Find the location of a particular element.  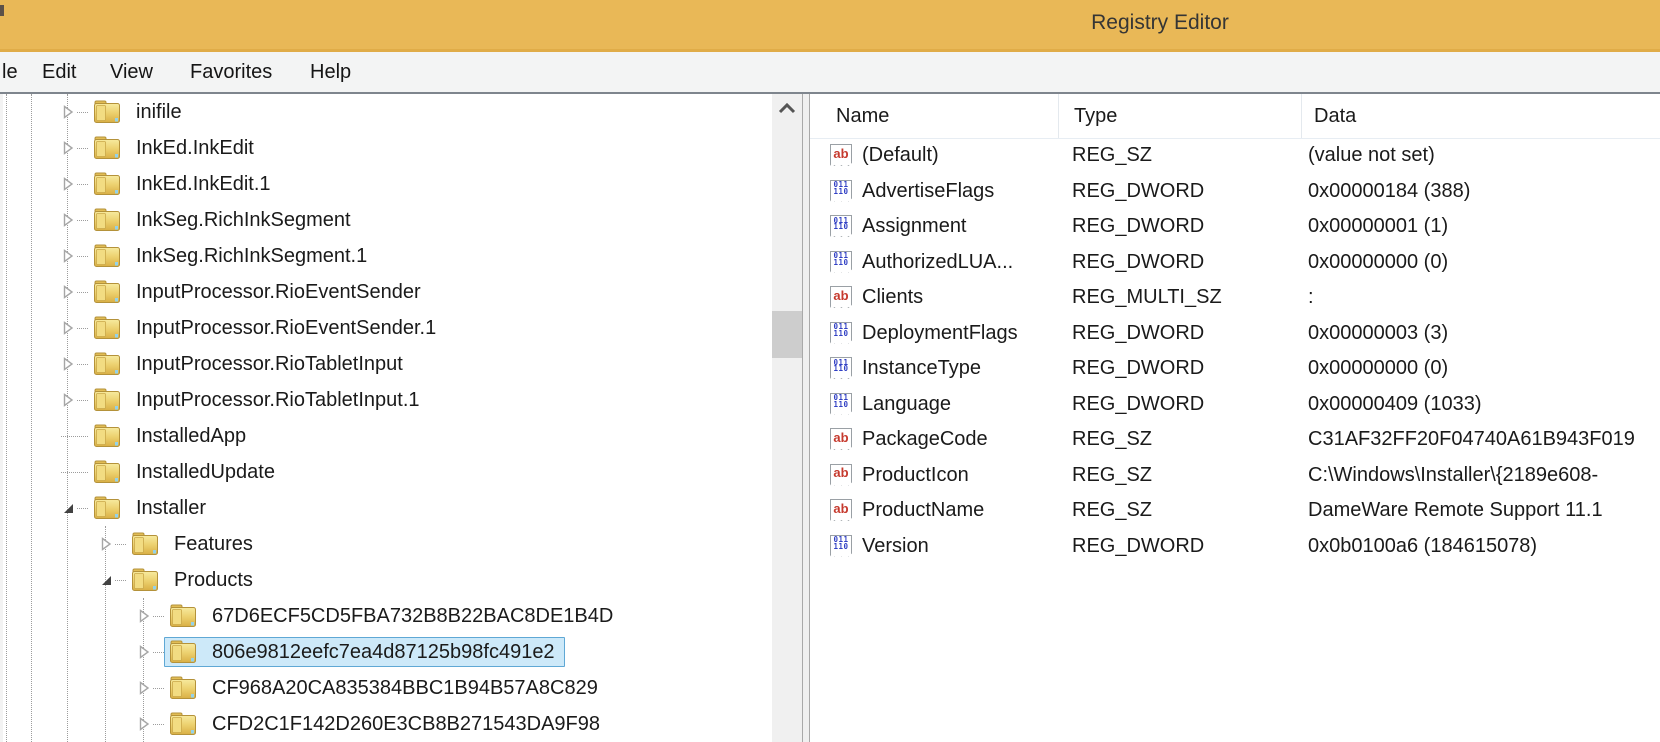

value-data: 0x00000184 (388) is located at coordinates (1389, 190).